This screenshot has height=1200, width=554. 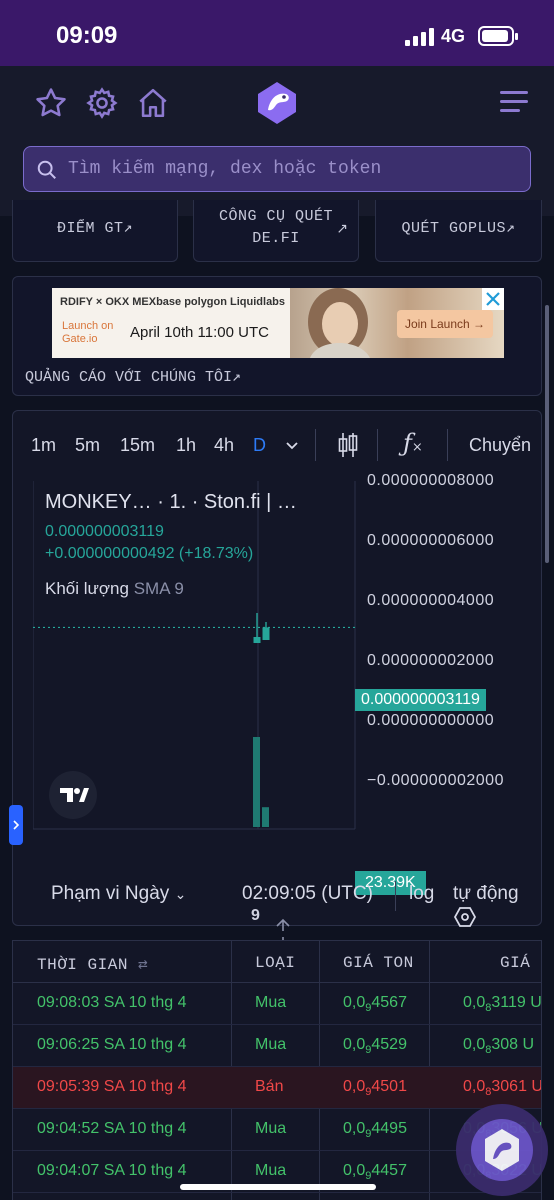 I want to click on star-icon, so click(x=51, y=103).